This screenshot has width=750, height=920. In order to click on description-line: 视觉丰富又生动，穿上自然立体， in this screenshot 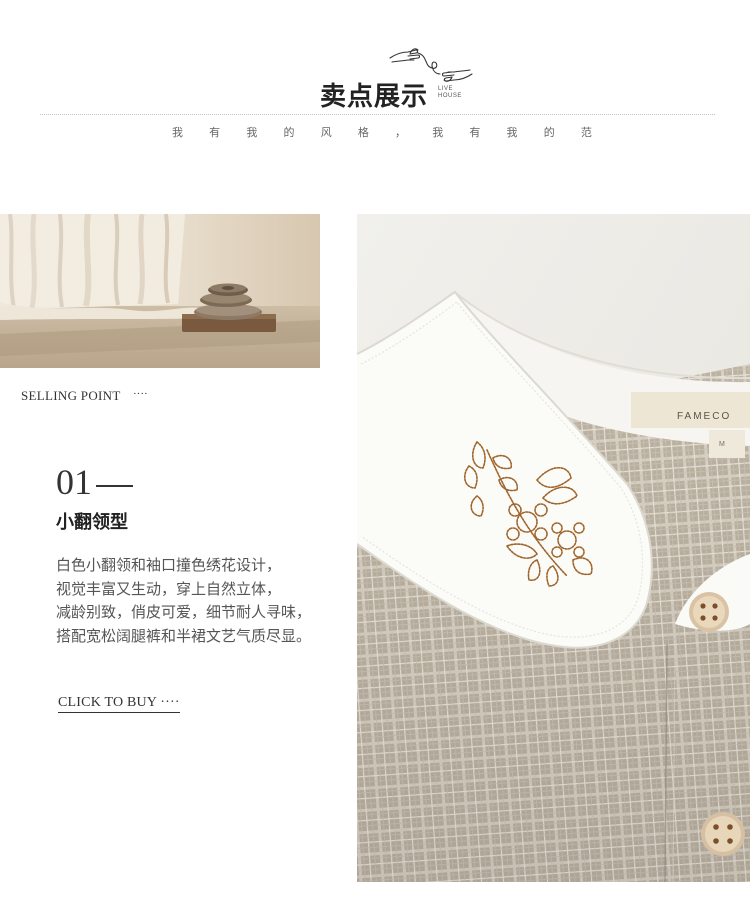, I will do `click(169, 588)`.